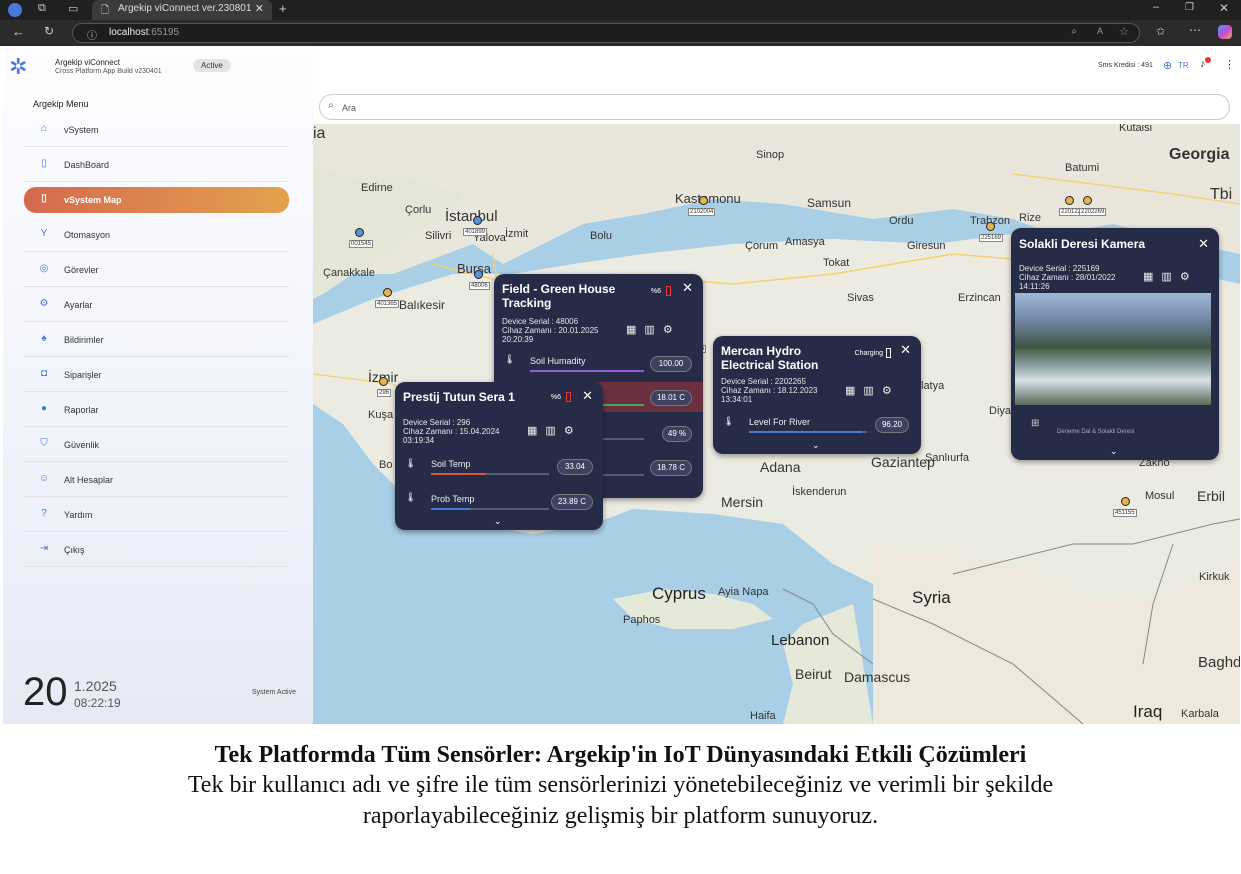 The image size is (1241, 874). I want to click on home-icon: ⌂, so click(44, 128).